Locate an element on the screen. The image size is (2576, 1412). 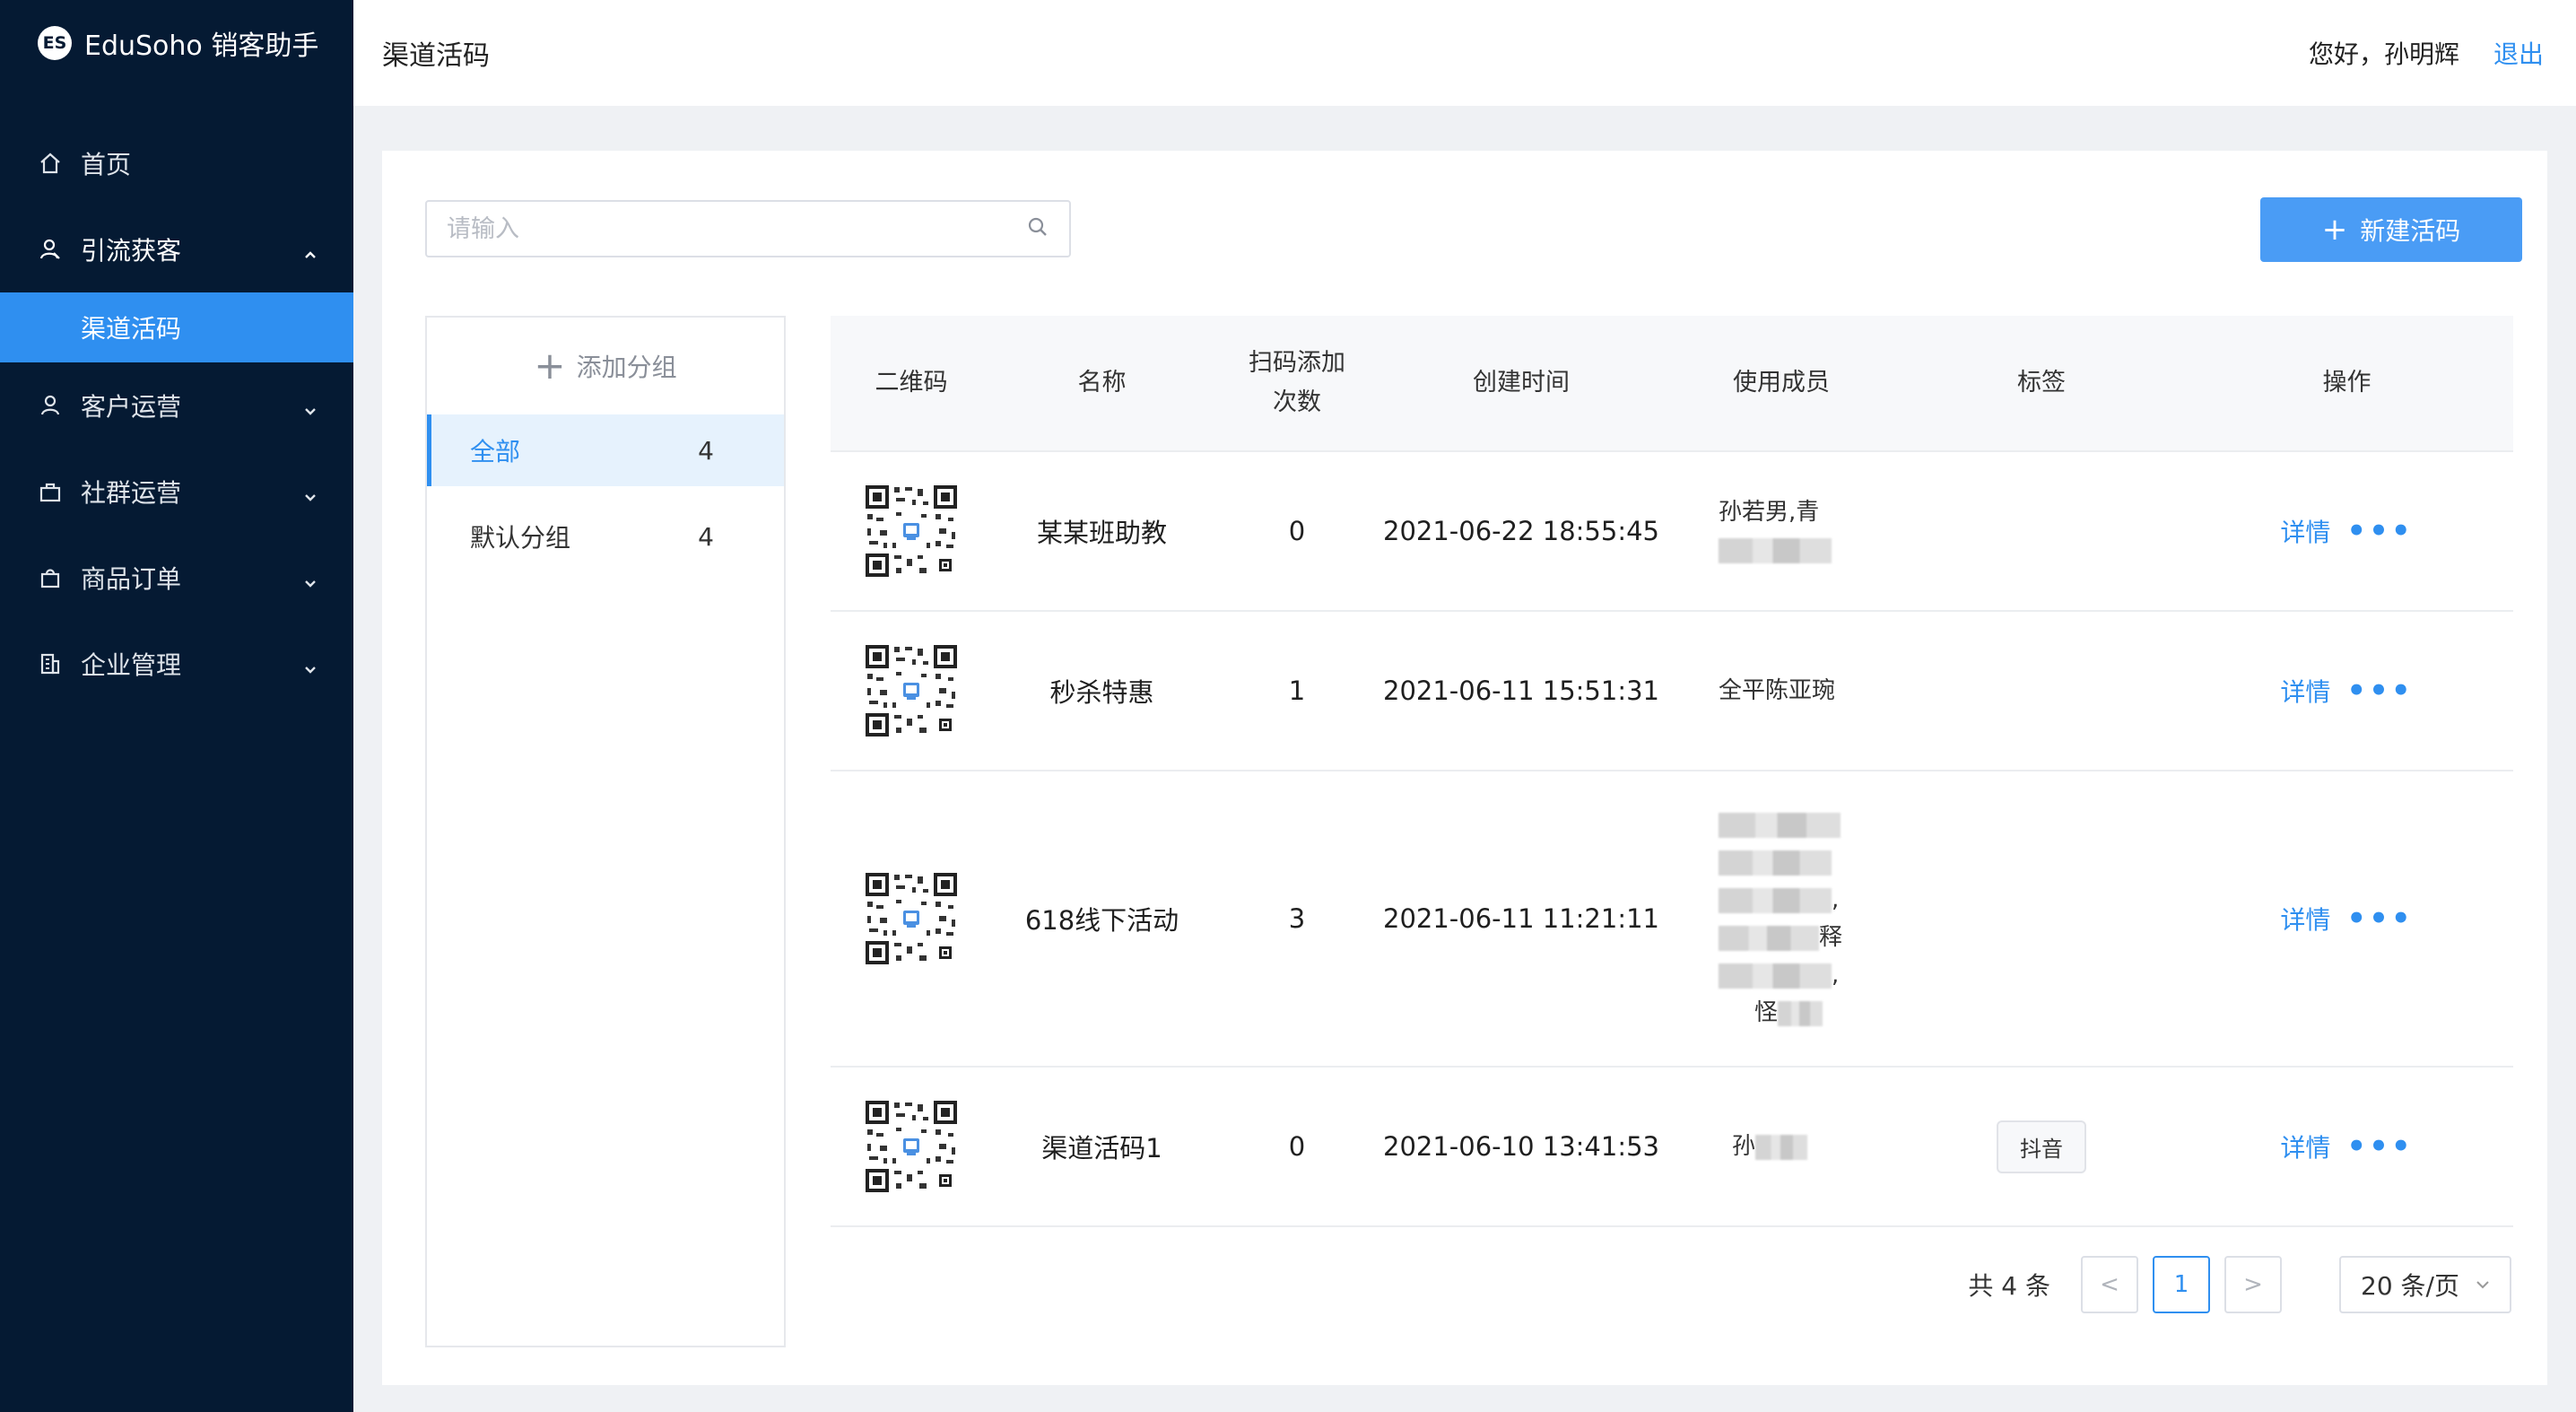
table-row: 渠道活码1 0 2021-06-10 13:41:53 孙 抖音 详情 ••• is located at coordinates (1672, 1147).